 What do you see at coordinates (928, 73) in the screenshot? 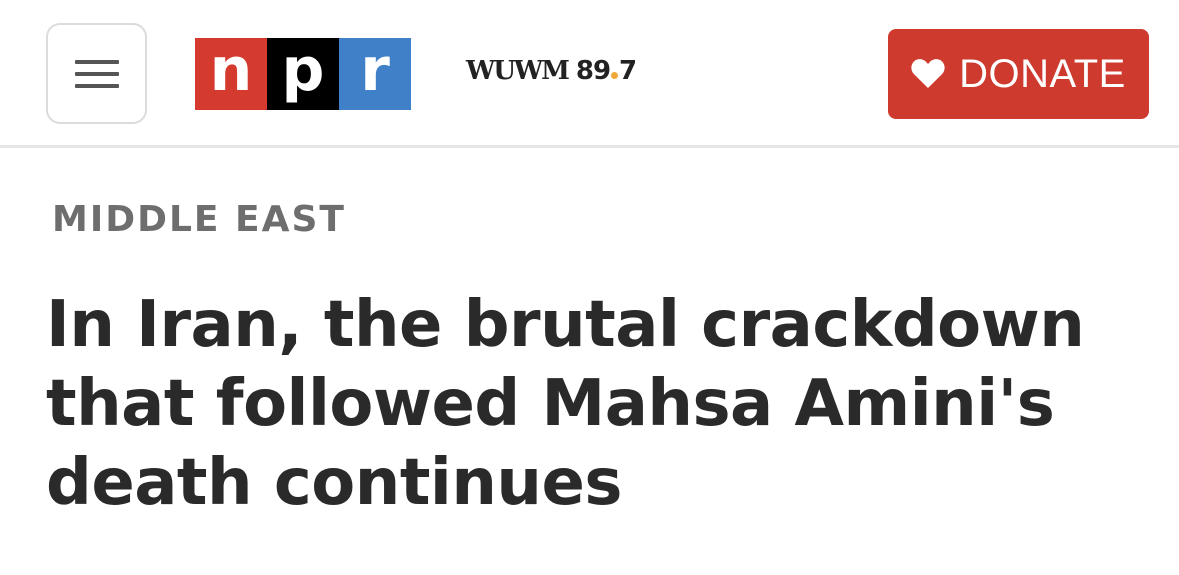
I see `heart-icon` at bounding box center [928, 73].